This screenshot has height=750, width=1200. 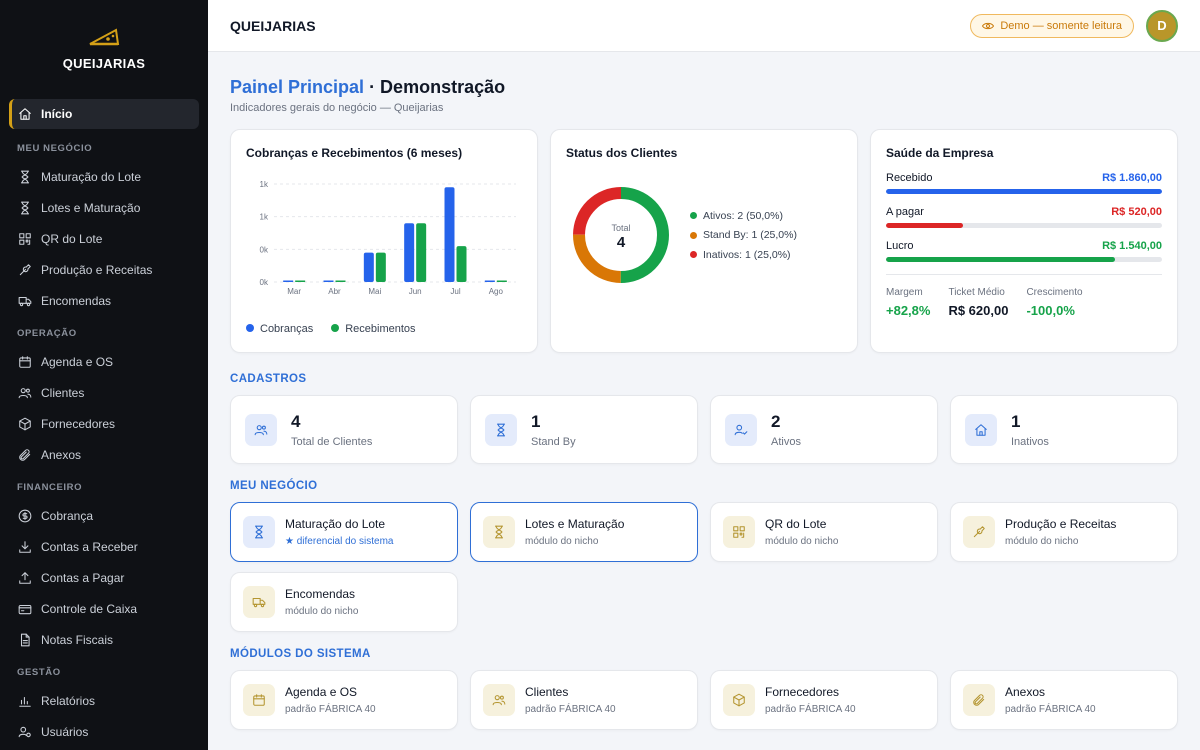 What do you see at coordinates (739, 532) in the screenshot?
I see `qr-icon` at bounding box center [739, 532].